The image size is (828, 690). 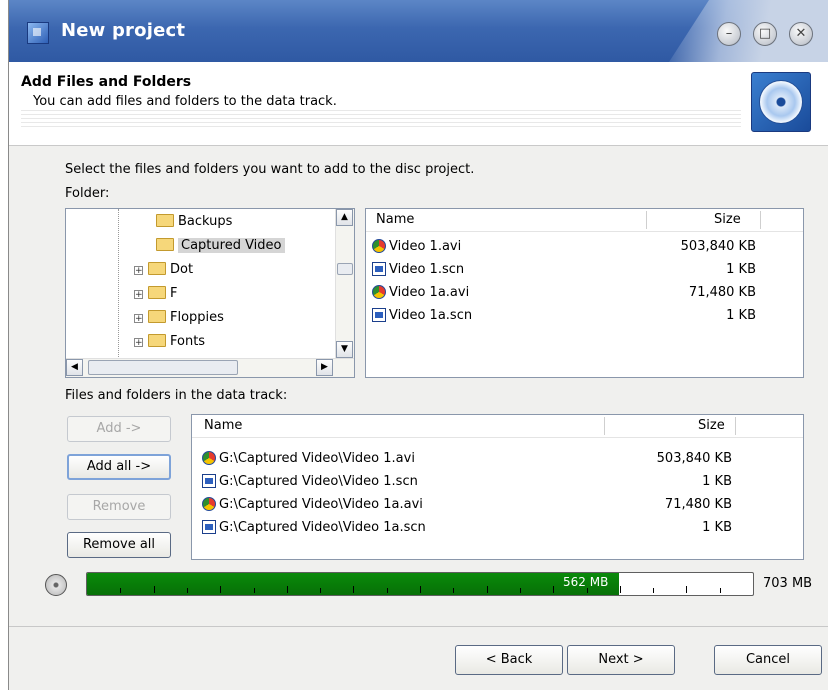 I want to click on list-item: Video 1.avi, so click(x=416, y=247).